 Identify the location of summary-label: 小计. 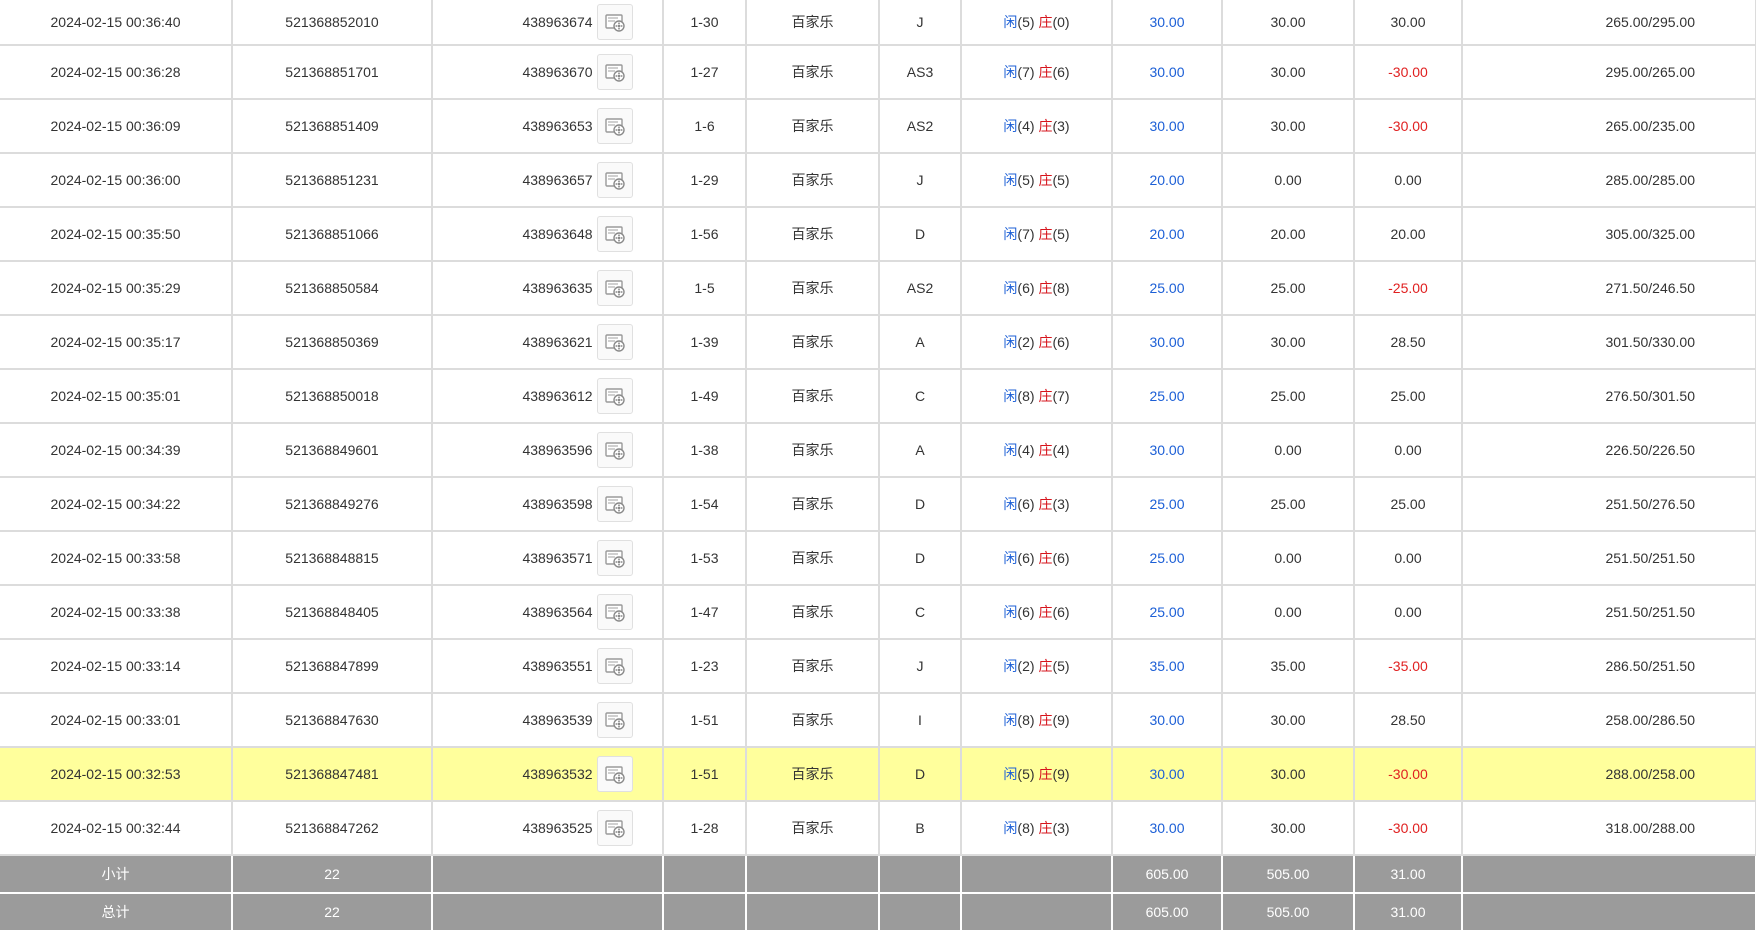
(115, 874).